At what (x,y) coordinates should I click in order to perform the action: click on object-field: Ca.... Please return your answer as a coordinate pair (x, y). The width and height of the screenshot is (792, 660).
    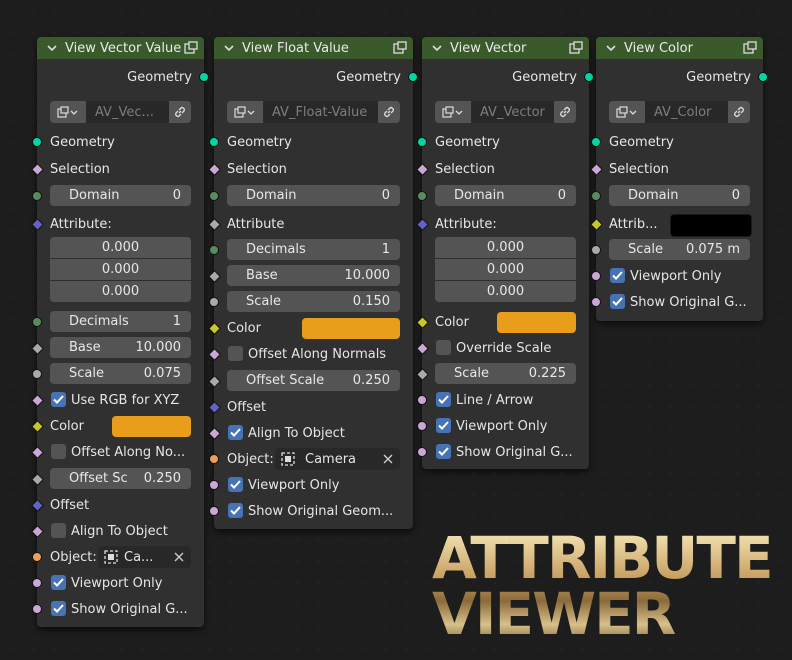
    Looking at the image, I should click on (144, 557).